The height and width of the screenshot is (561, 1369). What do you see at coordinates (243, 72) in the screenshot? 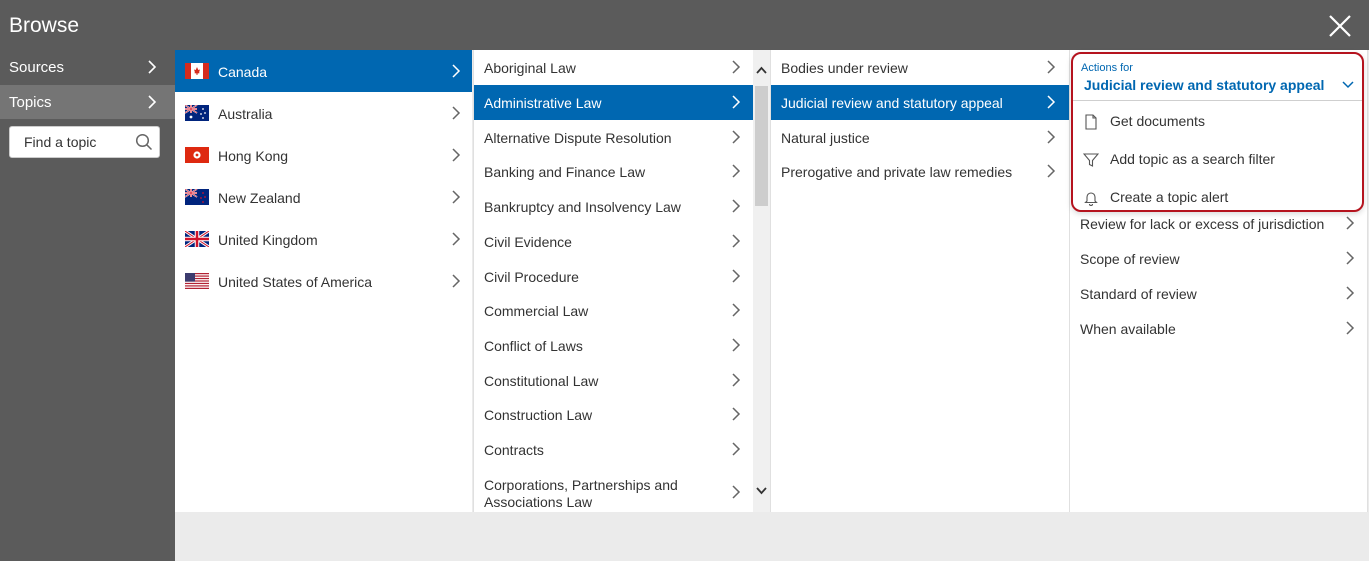
I see `jurisdiction-label: Canada` at bounding box center [243, 72].